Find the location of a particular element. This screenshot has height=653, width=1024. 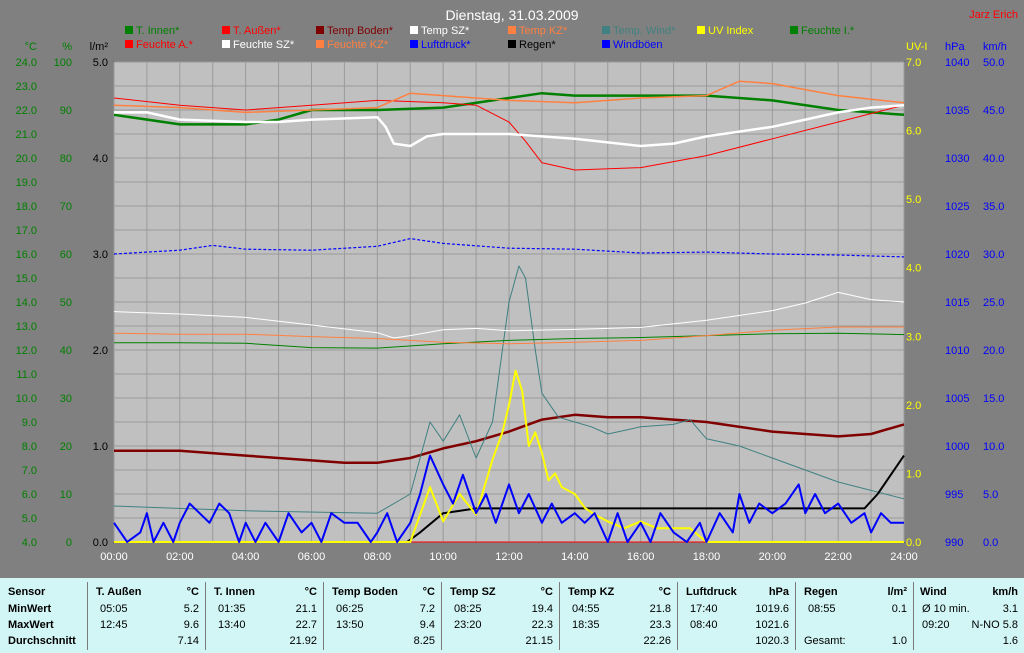

x-tick-label: 16:00 is located at coordinates (641, 557).